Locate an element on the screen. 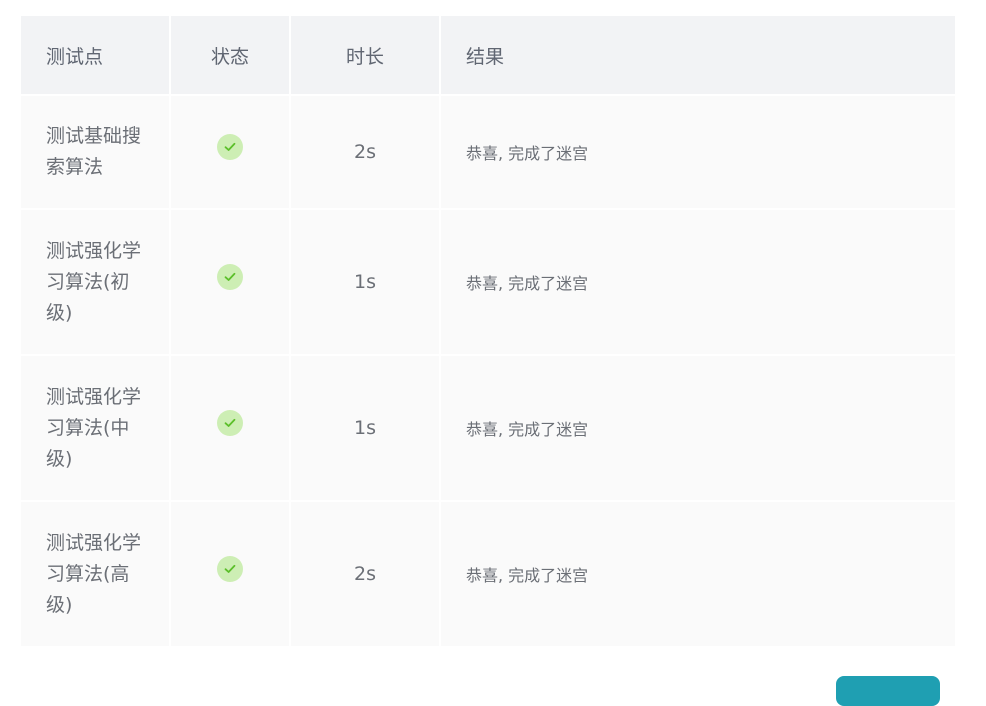 This screenshot has height=706, width=986. test-point-name: 测试基础搜索算法 is located at coordinates (94, 151).